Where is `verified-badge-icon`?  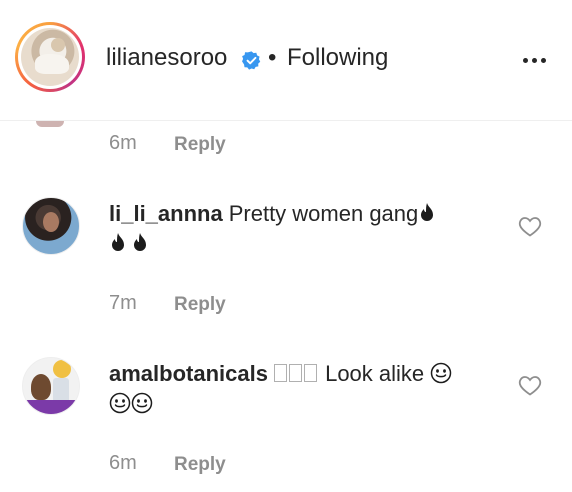
verified-badge-icon is located at coordinates (251, 60).